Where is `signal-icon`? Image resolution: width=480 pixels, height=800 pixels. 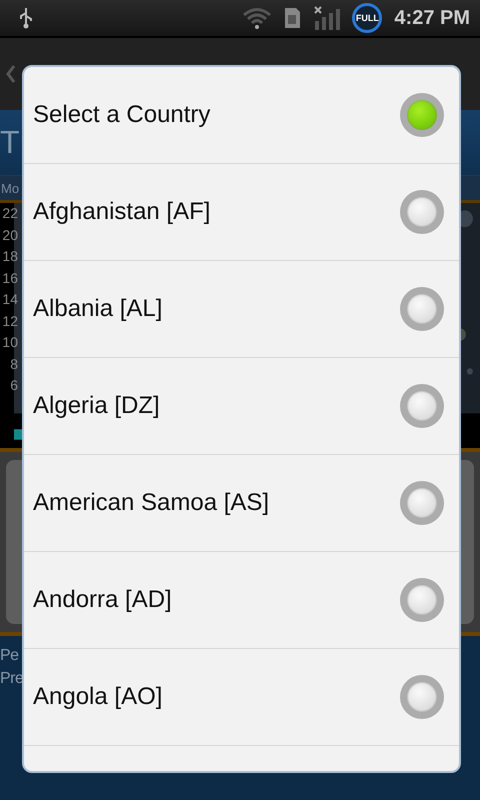 signal-icon is located at coordinates (327, 18).